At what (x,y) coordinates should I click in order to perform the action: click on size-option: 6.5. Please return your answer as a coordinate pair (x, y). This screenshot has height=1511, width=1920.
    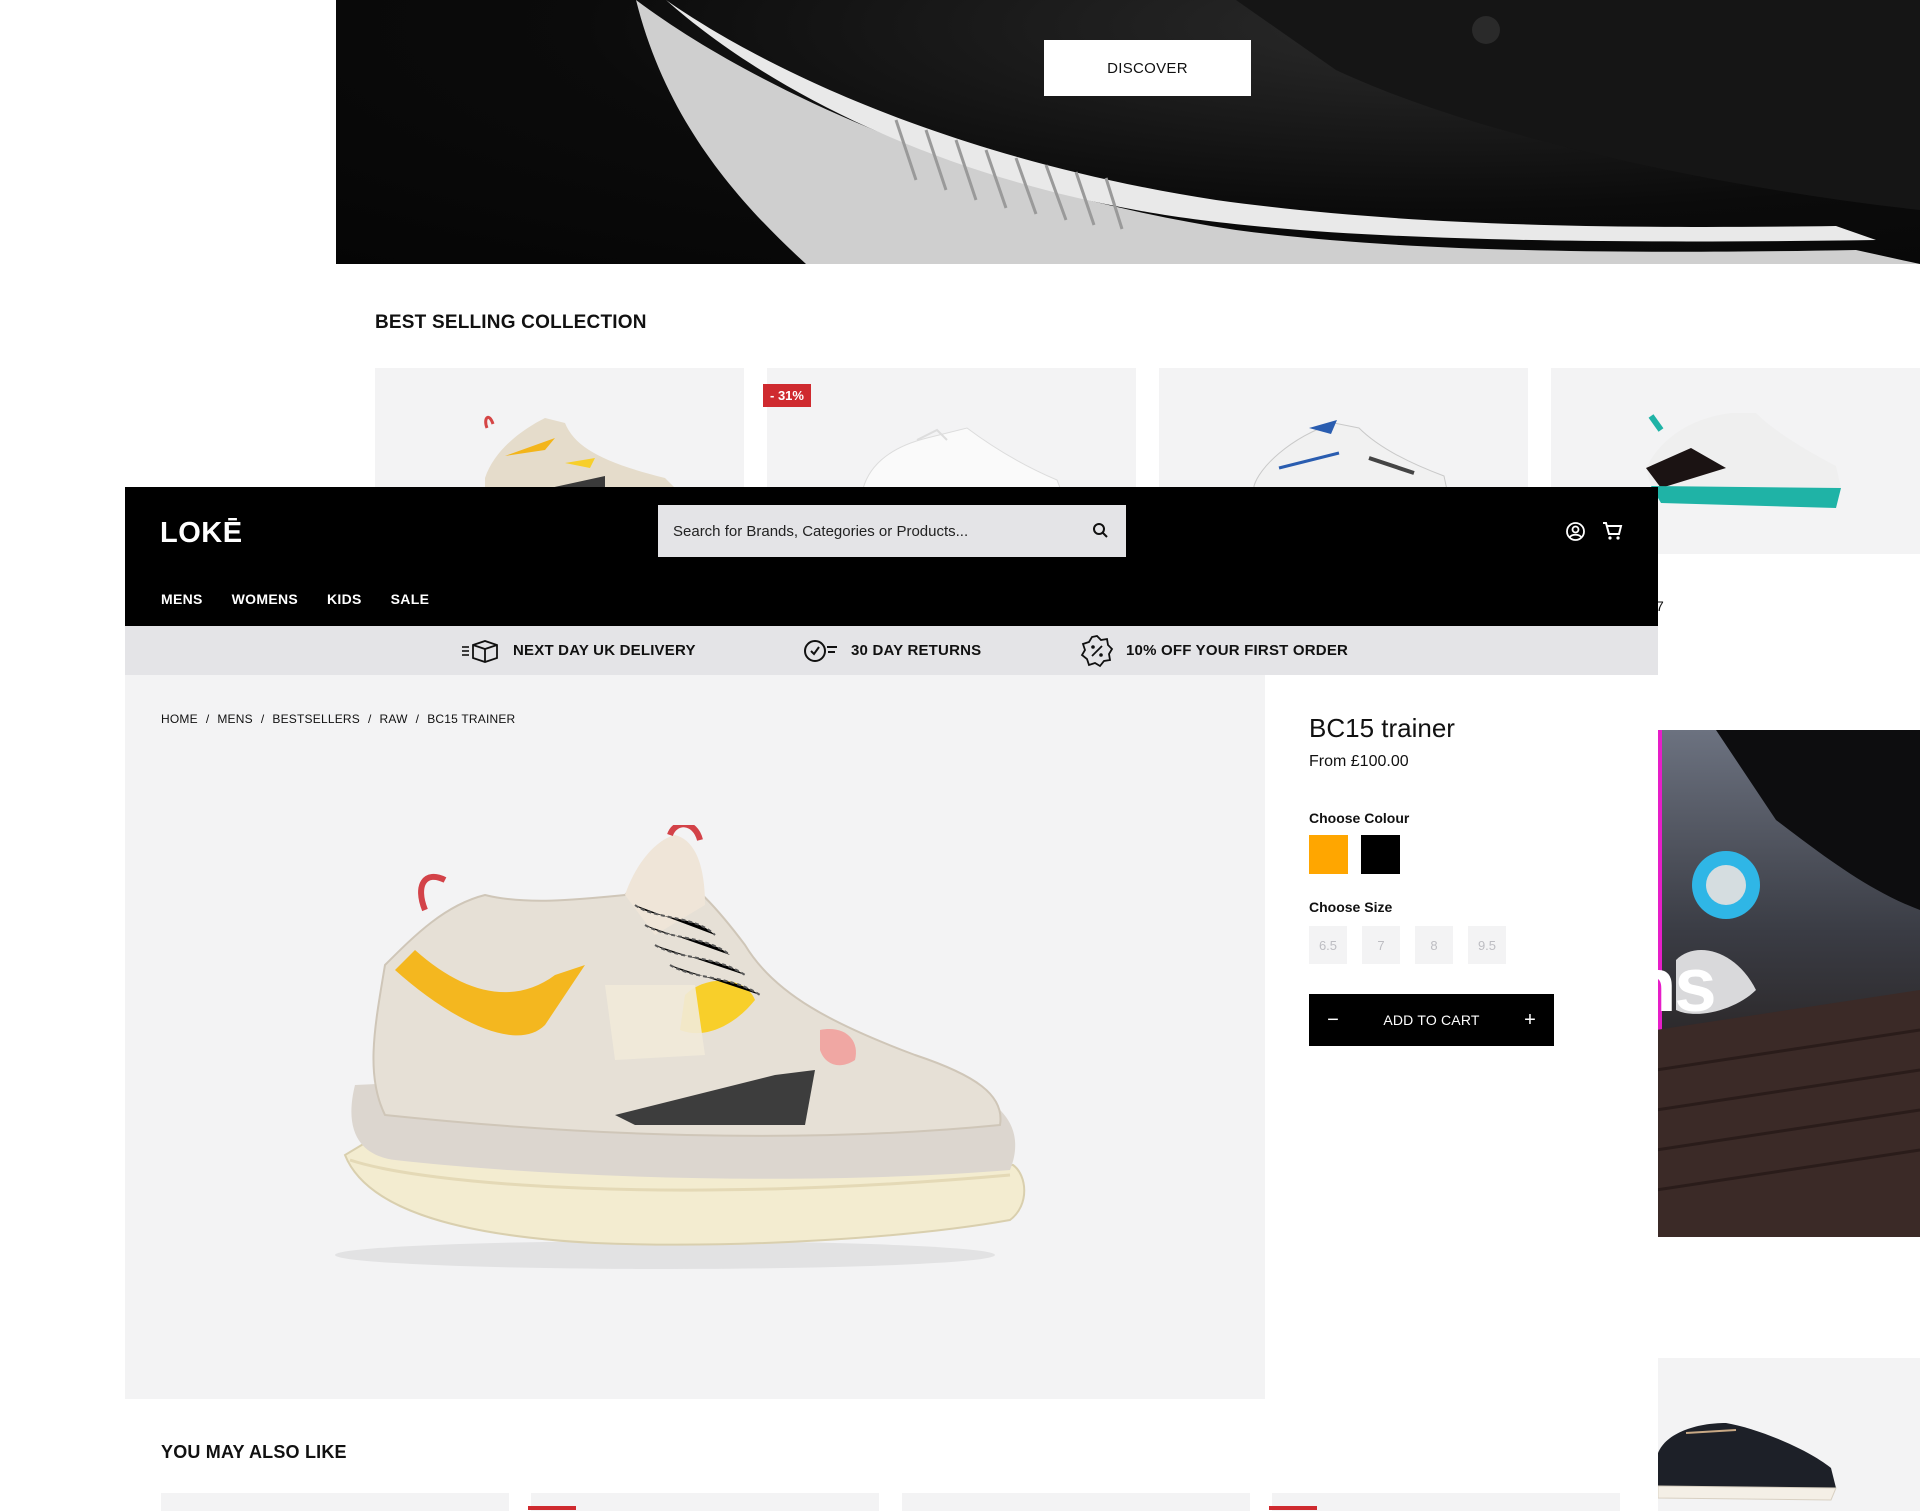
    Looking at the image, I should click on (1328, 945).